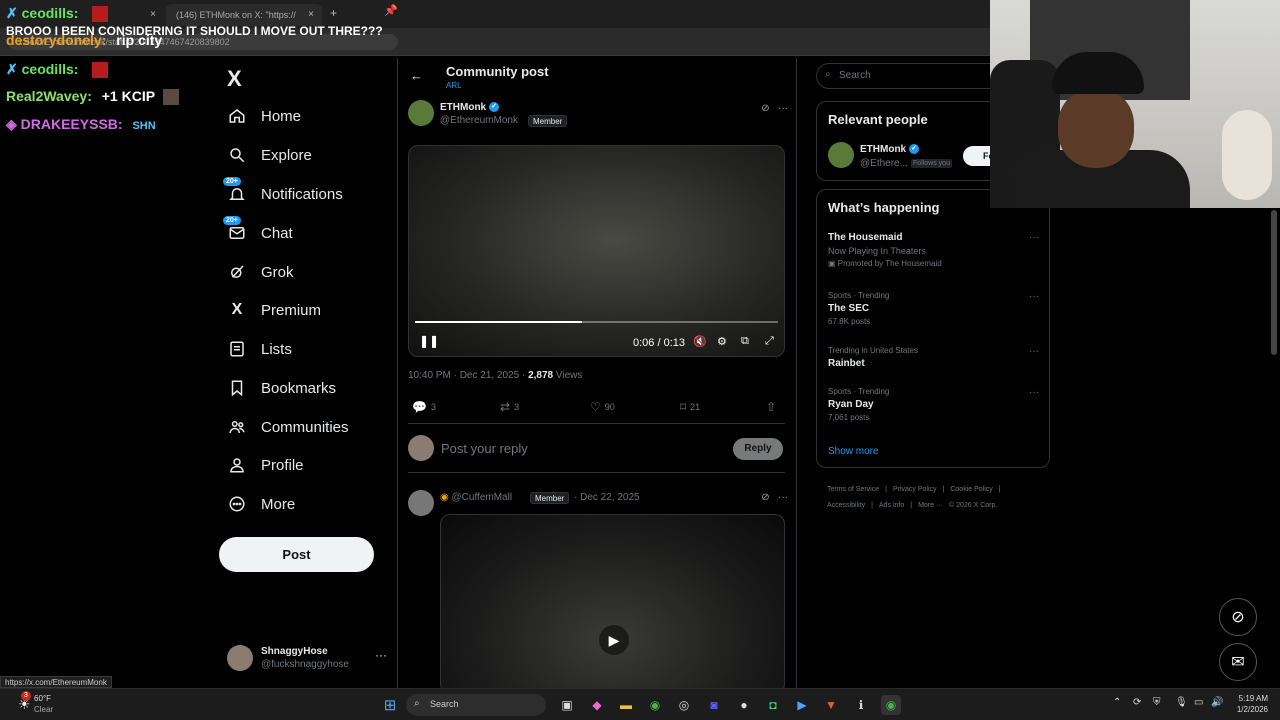  Describe the element at coordinates (454, 85) in the screenshot. I see `community-link: ARL` at that location.